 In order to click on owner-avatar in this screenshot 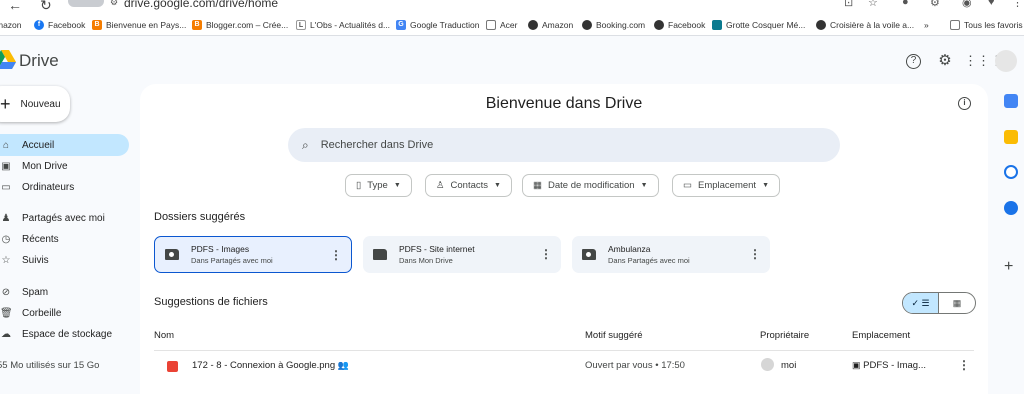, I will do `click(767, 364)`.